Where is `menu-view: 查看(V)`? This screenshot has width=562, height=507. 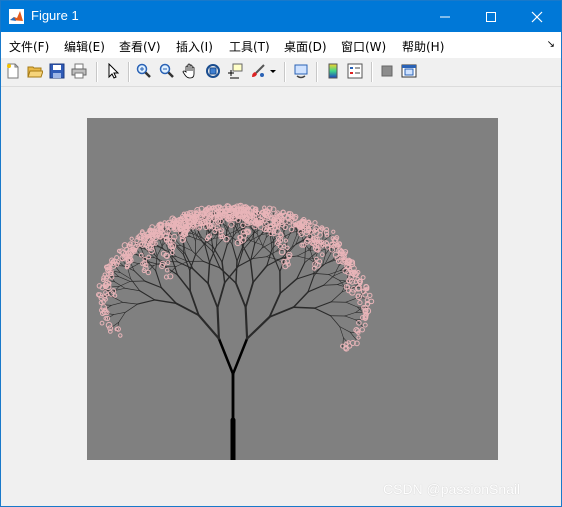
menu-view: 查看(V) is located at coordinates (140, 46).